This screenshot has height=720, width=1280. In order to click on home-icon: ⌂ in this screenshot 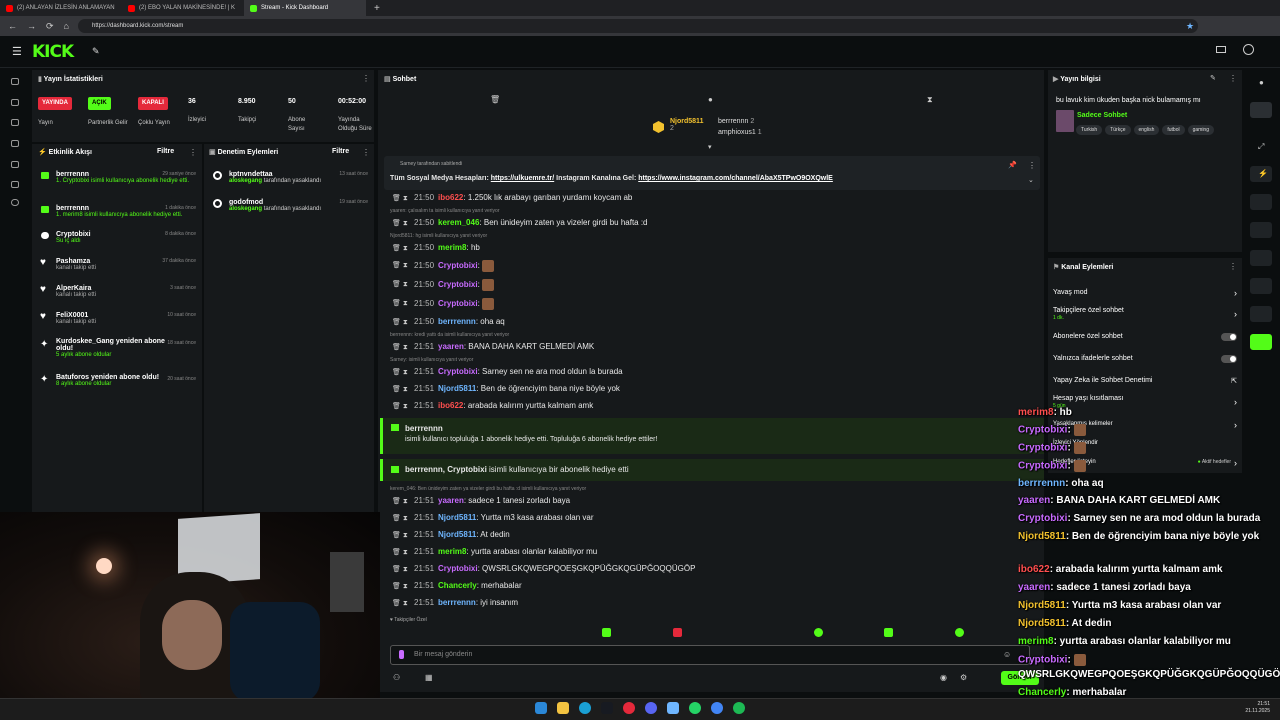, I will do `click(66, 26)`.